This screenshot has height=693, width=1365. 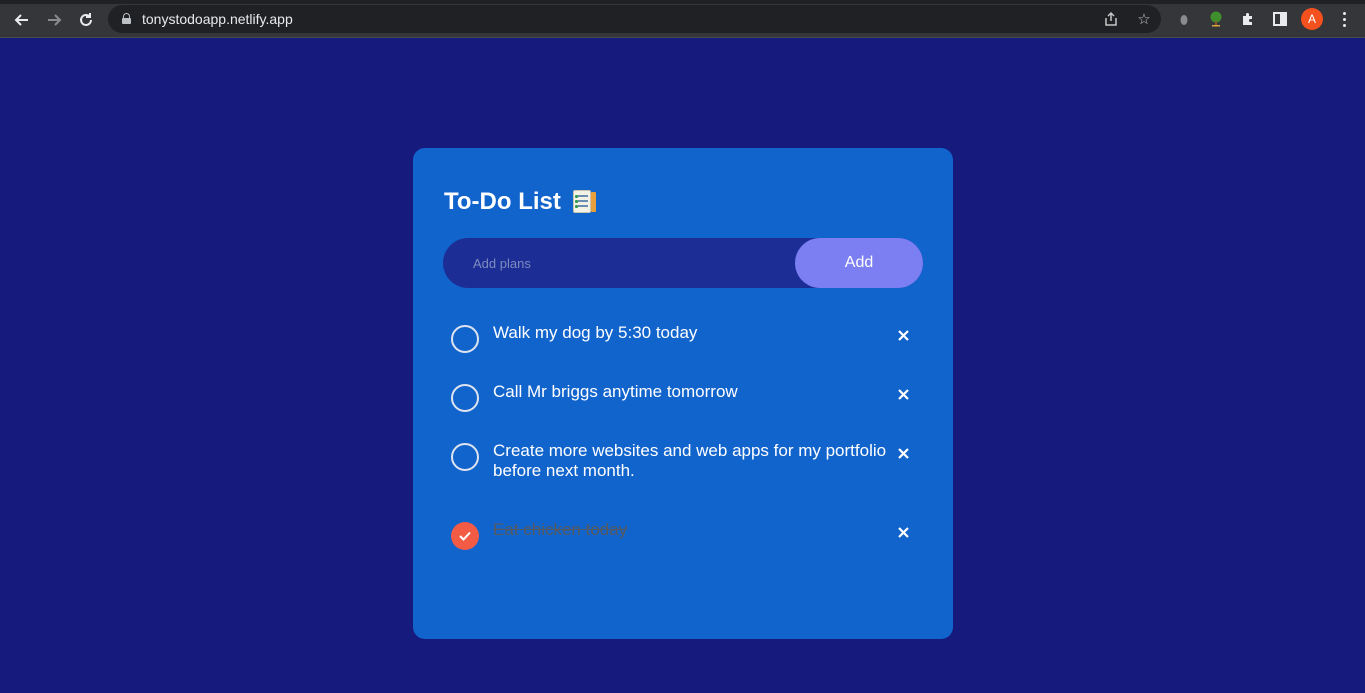 What do you see at coordinates (682, 2) in the screenshot?
I see `tab-strip` at bounding box center [682, 2].